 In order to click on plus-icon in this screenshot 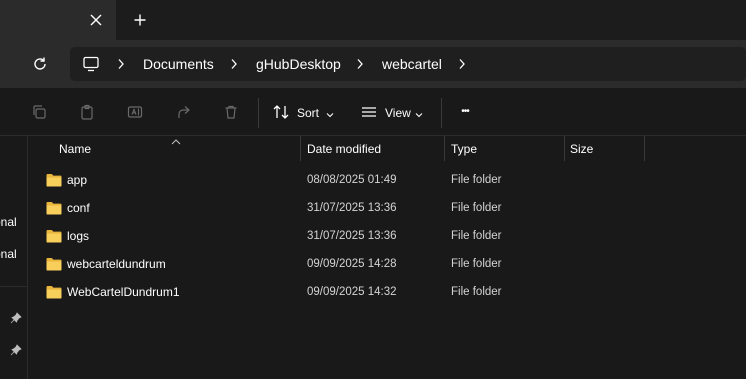, I will do `click(140, 20)`.